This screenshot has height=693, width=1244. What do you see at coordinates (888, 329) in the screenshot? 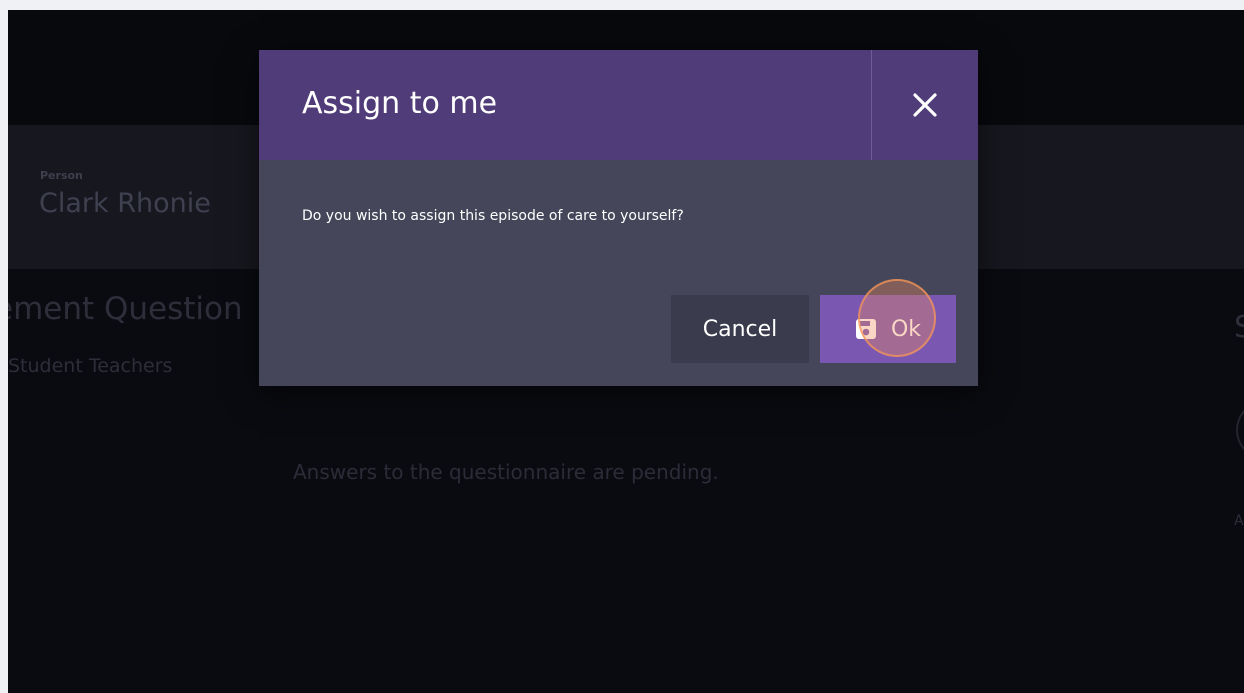
I see `ok-button: Ok` at bounding box center [888, 329].